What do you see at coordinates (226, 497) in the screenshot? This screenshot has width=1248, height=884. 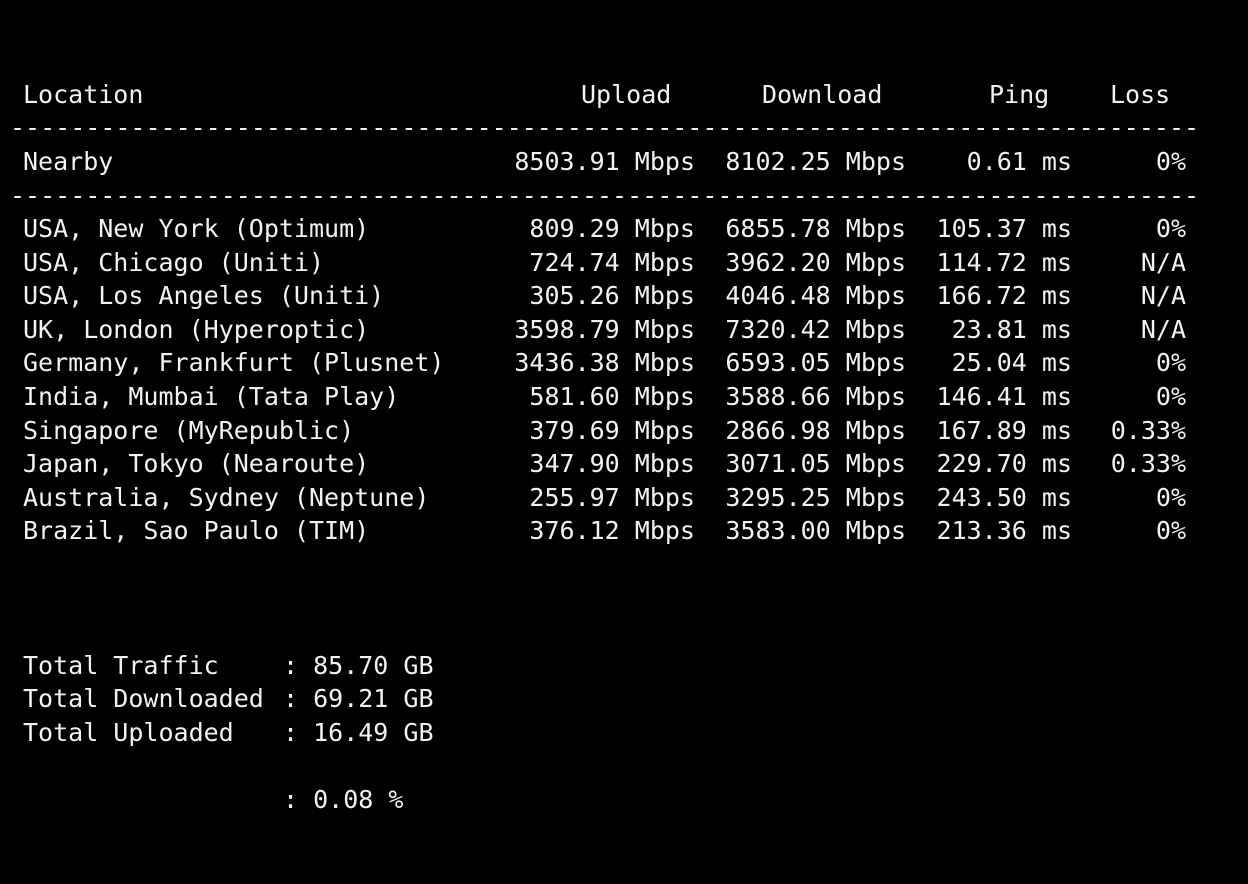 I see `row-location: Australia, Sydney (Neptune)` at bounding box center [226, 497].